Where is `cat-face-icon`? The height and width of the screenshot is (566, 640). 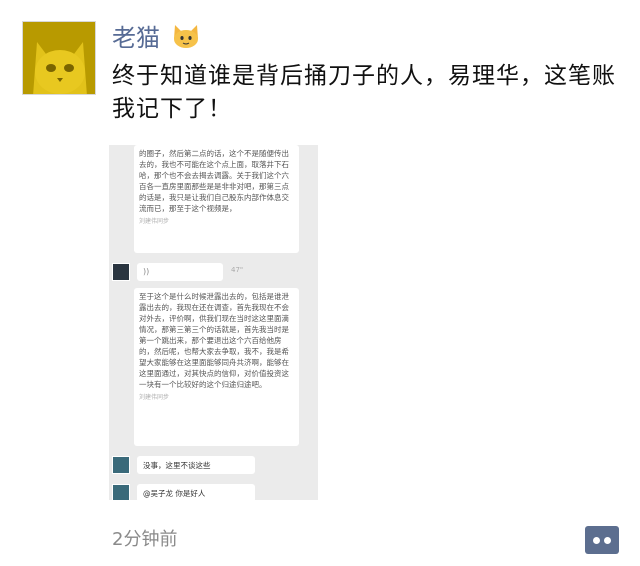
cat-face-icon is located at coordinates (185, 36).